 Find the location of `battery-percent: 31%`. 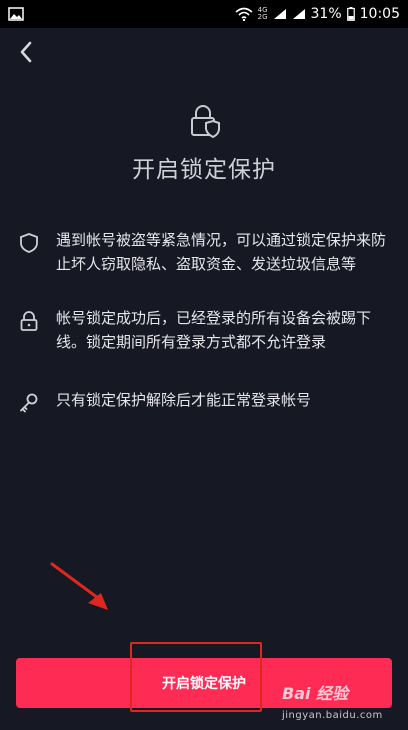

battery-percent: 31% is located at coordinates (326, 14).